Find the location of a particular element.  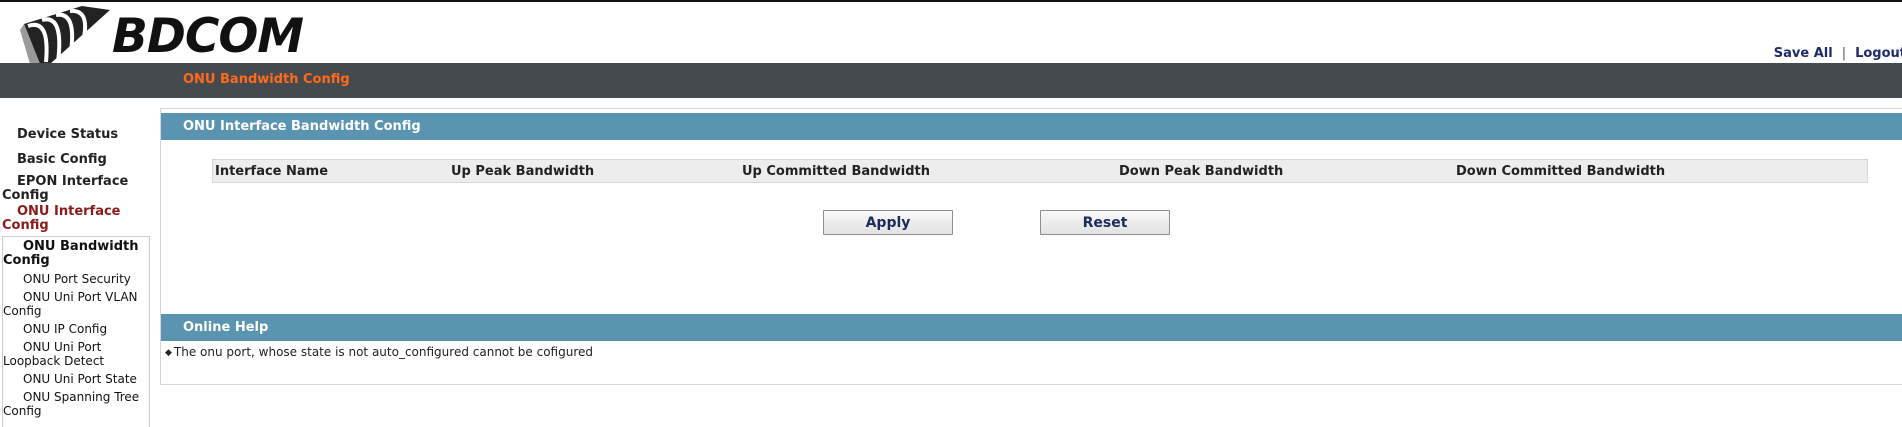

sidebar-item-onu-interface-config: ONU Interface Config is located at coordinates (77, 219).